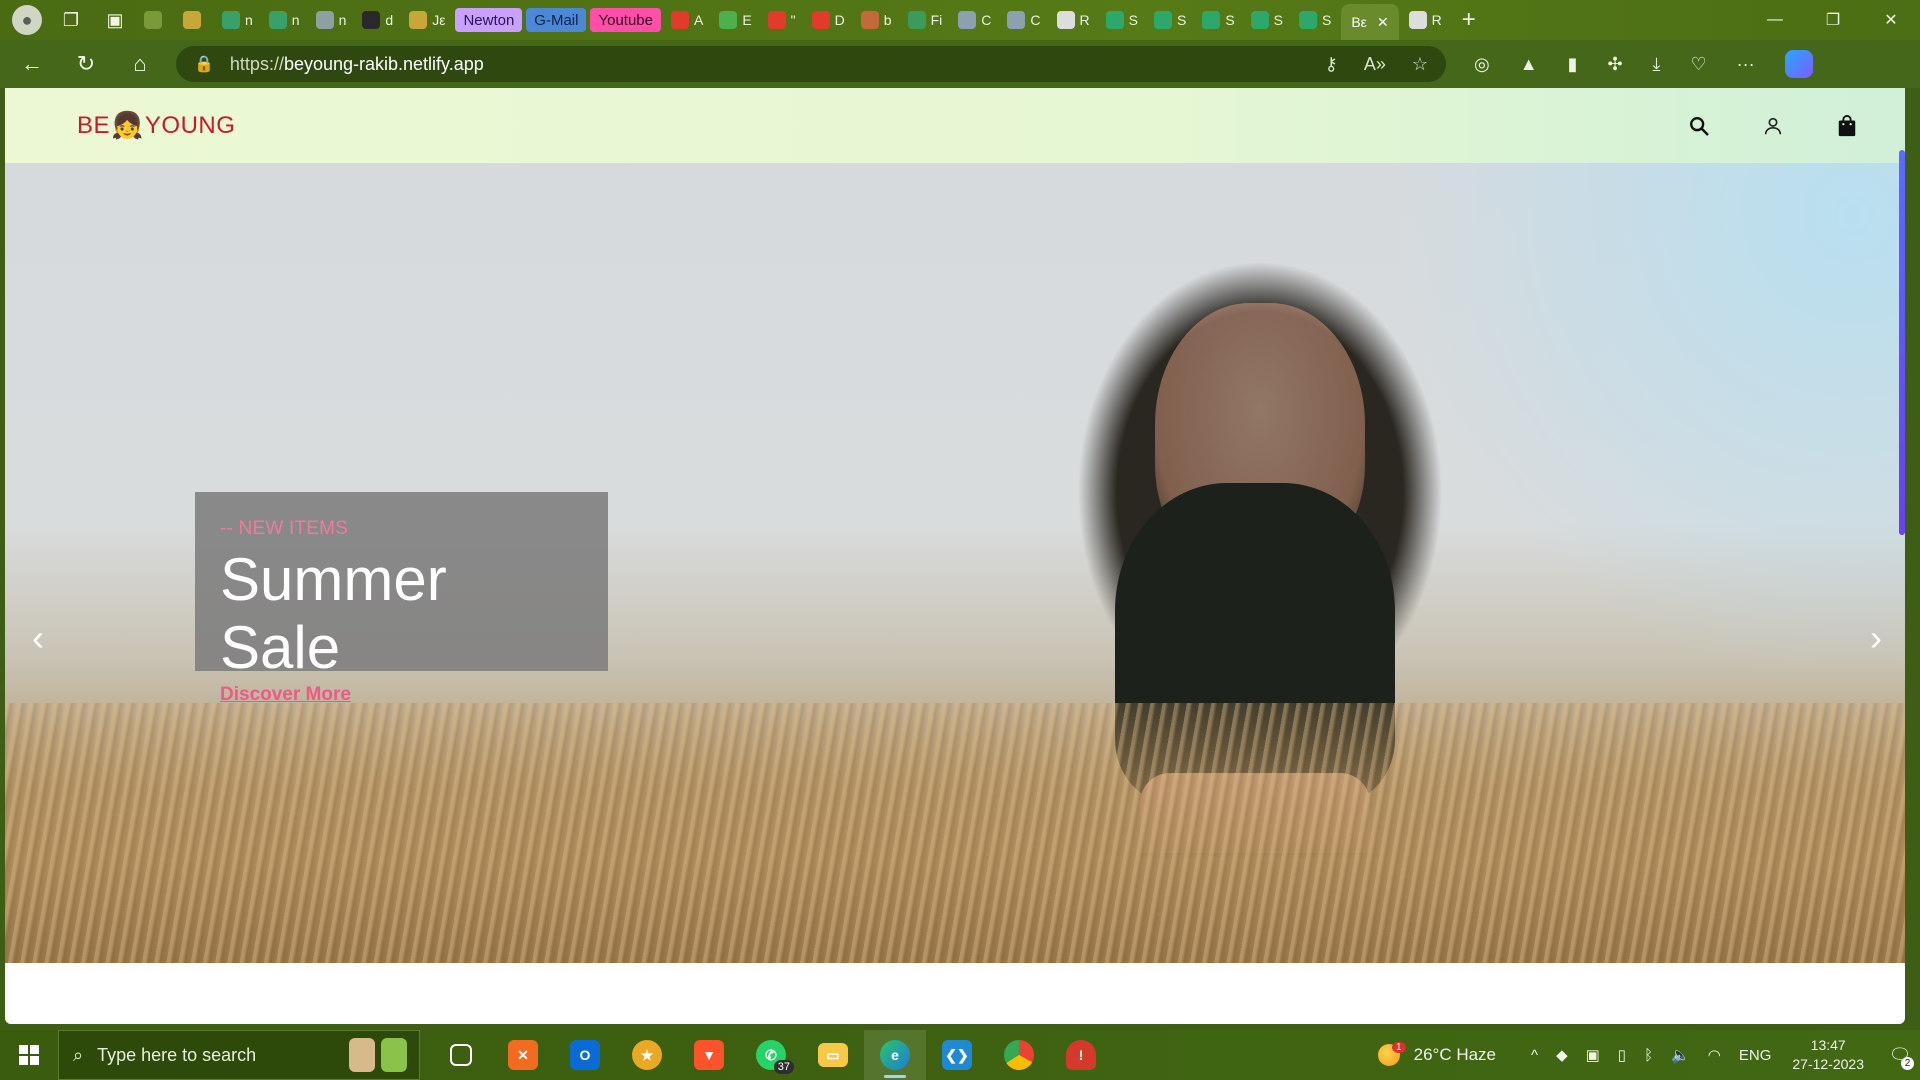 This screenshot has width=1920, height=1080. I want to click on tab-label: Jε, so click(439, 20).